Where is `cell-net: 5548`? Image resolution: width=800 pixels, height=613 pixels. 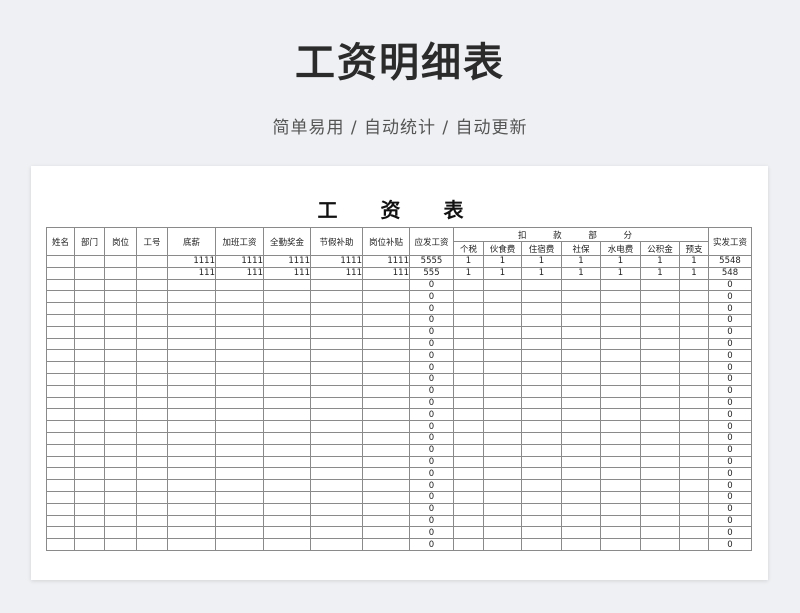 cell-net: 5548 is located at coordinates (730, 261).